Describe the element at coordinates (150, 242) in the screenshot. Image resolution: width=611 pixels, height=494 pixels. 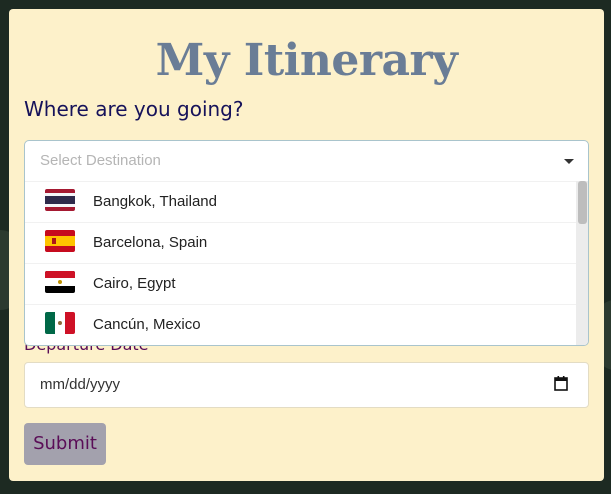
I see `destination-option-label: Barcelona, Spain` at that location.